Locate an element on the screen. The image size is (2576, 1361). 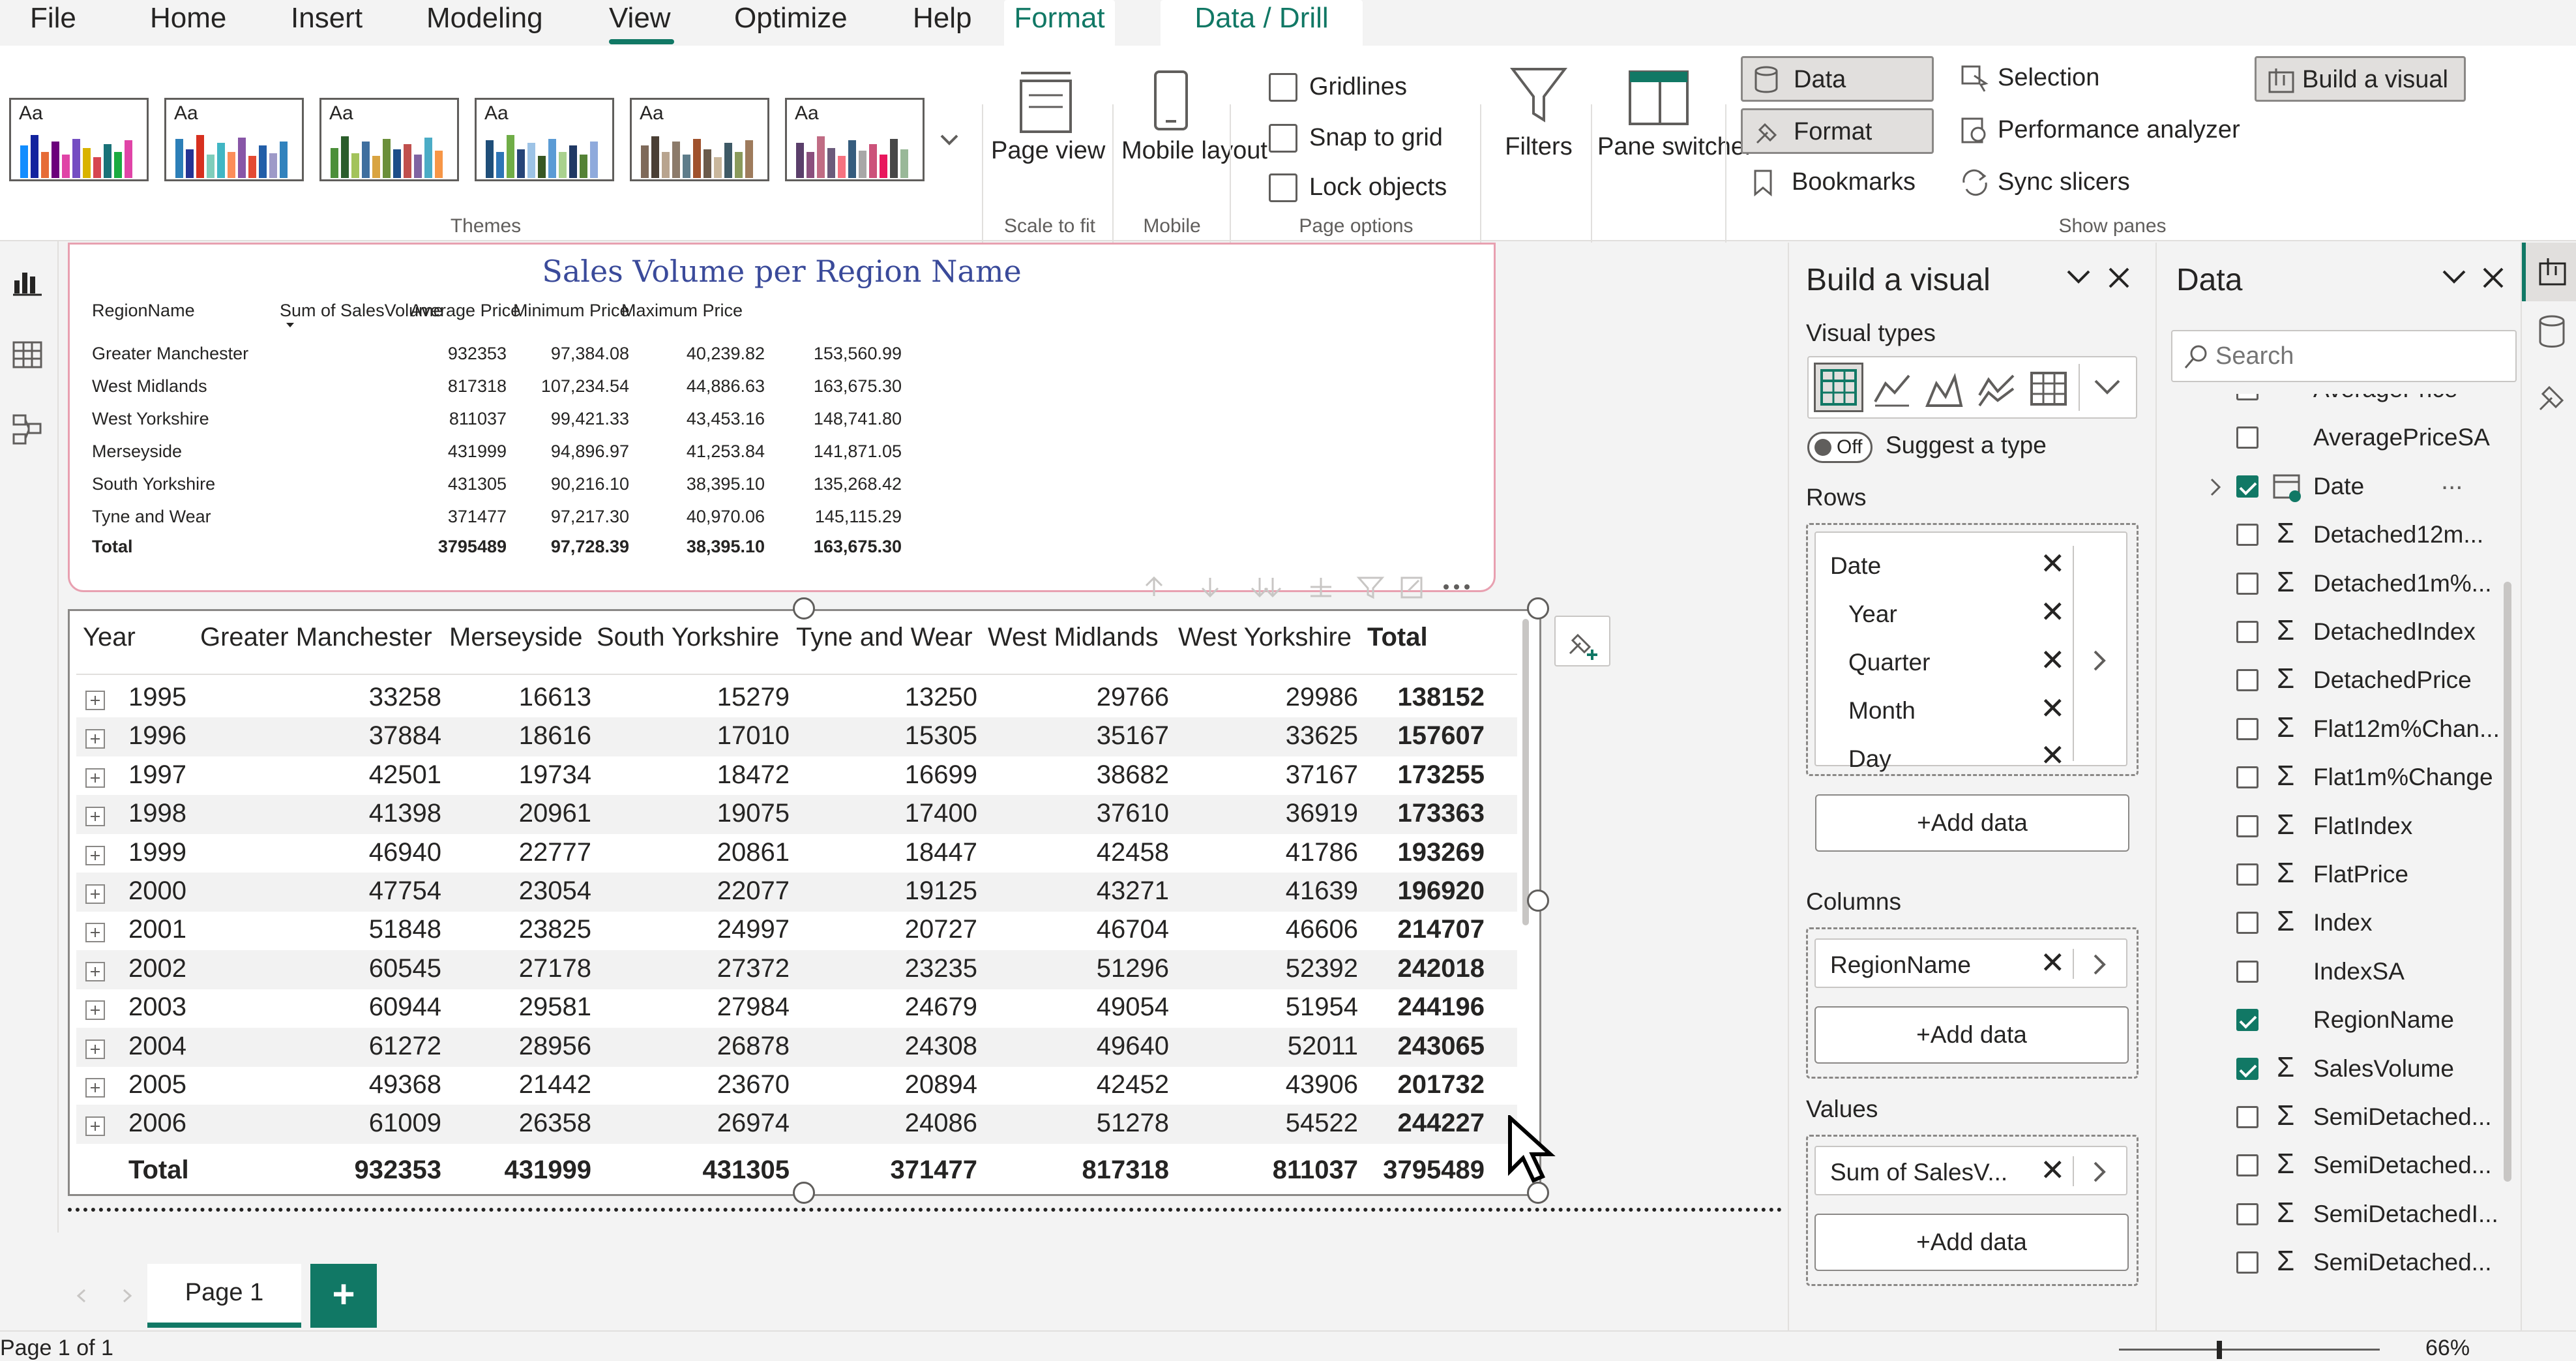
field-item: Σ DetachedIndex is located at coordinates (2316, 636).